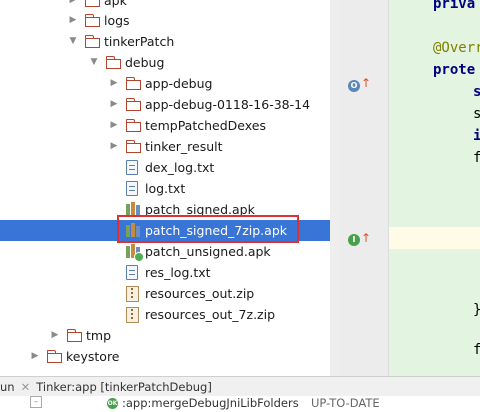 The image size is (480, 412). I want to click on tree-item-label: tempPatchedDexes, so click(205, 125).